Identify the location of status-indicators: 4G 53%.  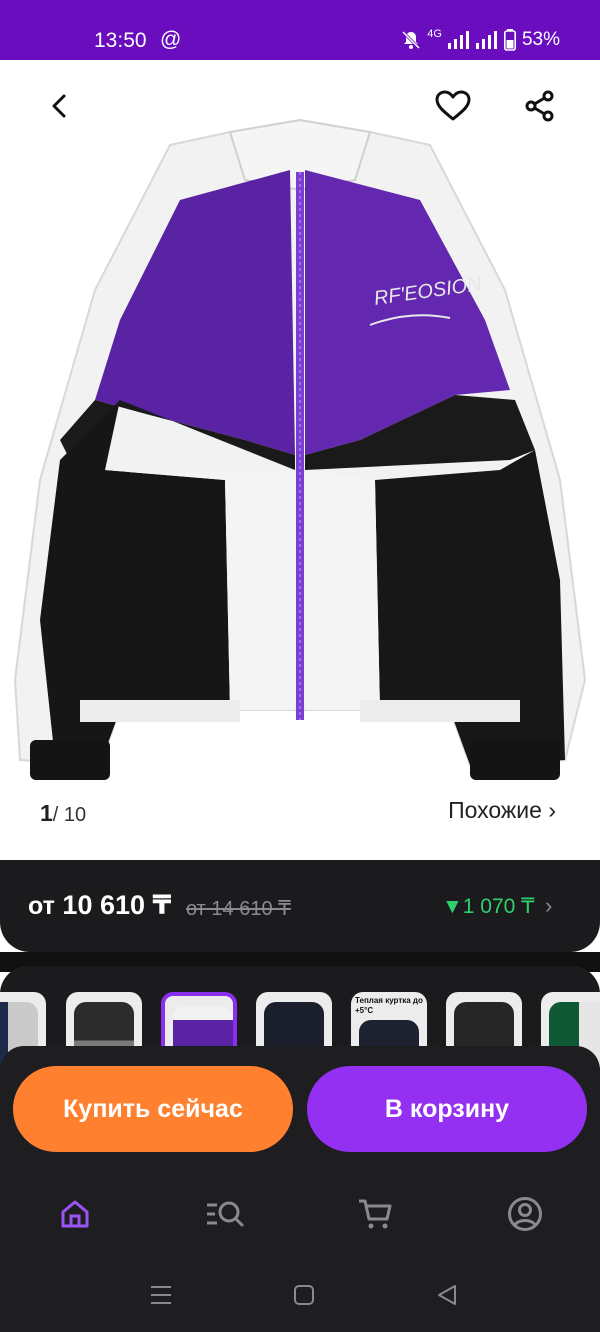
(480, 39).